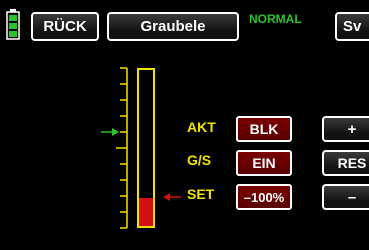 The image size is (369, 250). What do you see at coordinates (172, 197) in the screenshot?
I see `arrow-left-icon` at bounding box center [172, 197].